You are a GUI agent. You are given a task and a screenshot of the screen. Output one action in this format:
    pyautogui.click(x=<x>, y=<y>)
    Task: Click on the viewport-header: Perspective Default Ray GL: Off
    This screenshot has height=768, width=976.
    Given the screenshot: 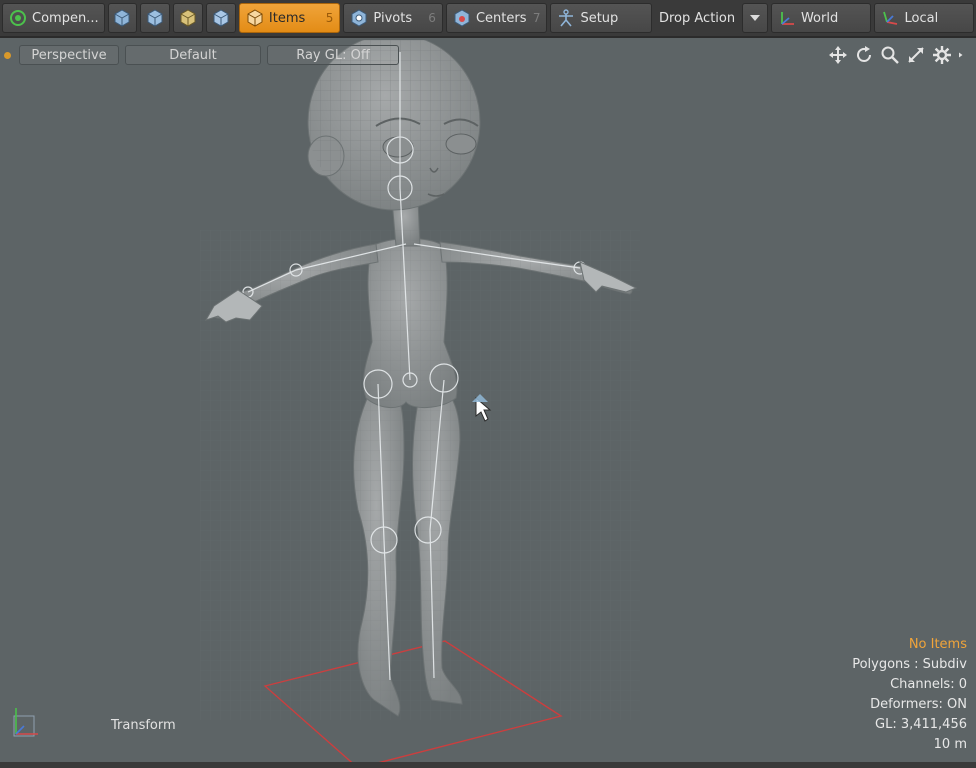 What is the action you would take?
    pyautogui.click(x=488, y=55)
    